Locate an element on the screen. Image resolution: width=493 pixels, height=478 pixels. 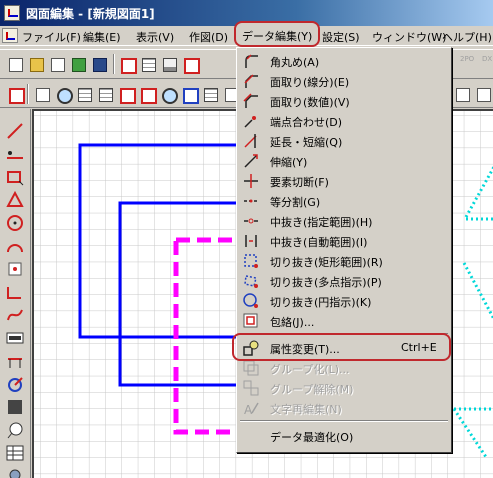
grid-icon is located at coordinates (210, 94).